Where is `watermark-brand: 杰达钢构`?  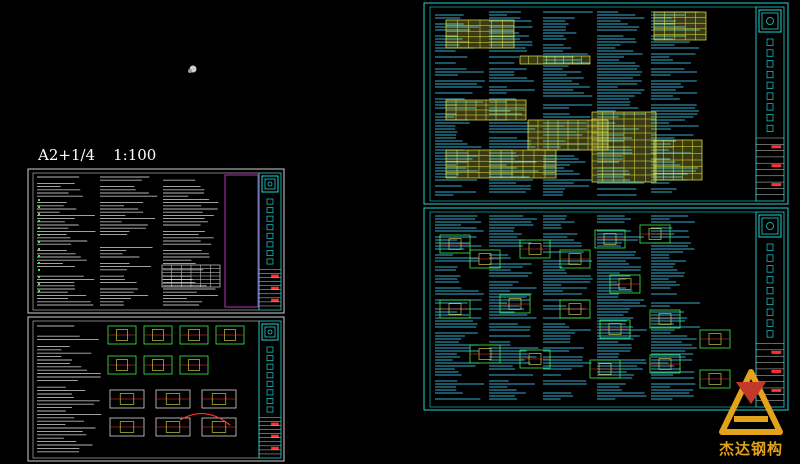
watermark-brand: 杰达钢构 is located at coordinates (750, 449).